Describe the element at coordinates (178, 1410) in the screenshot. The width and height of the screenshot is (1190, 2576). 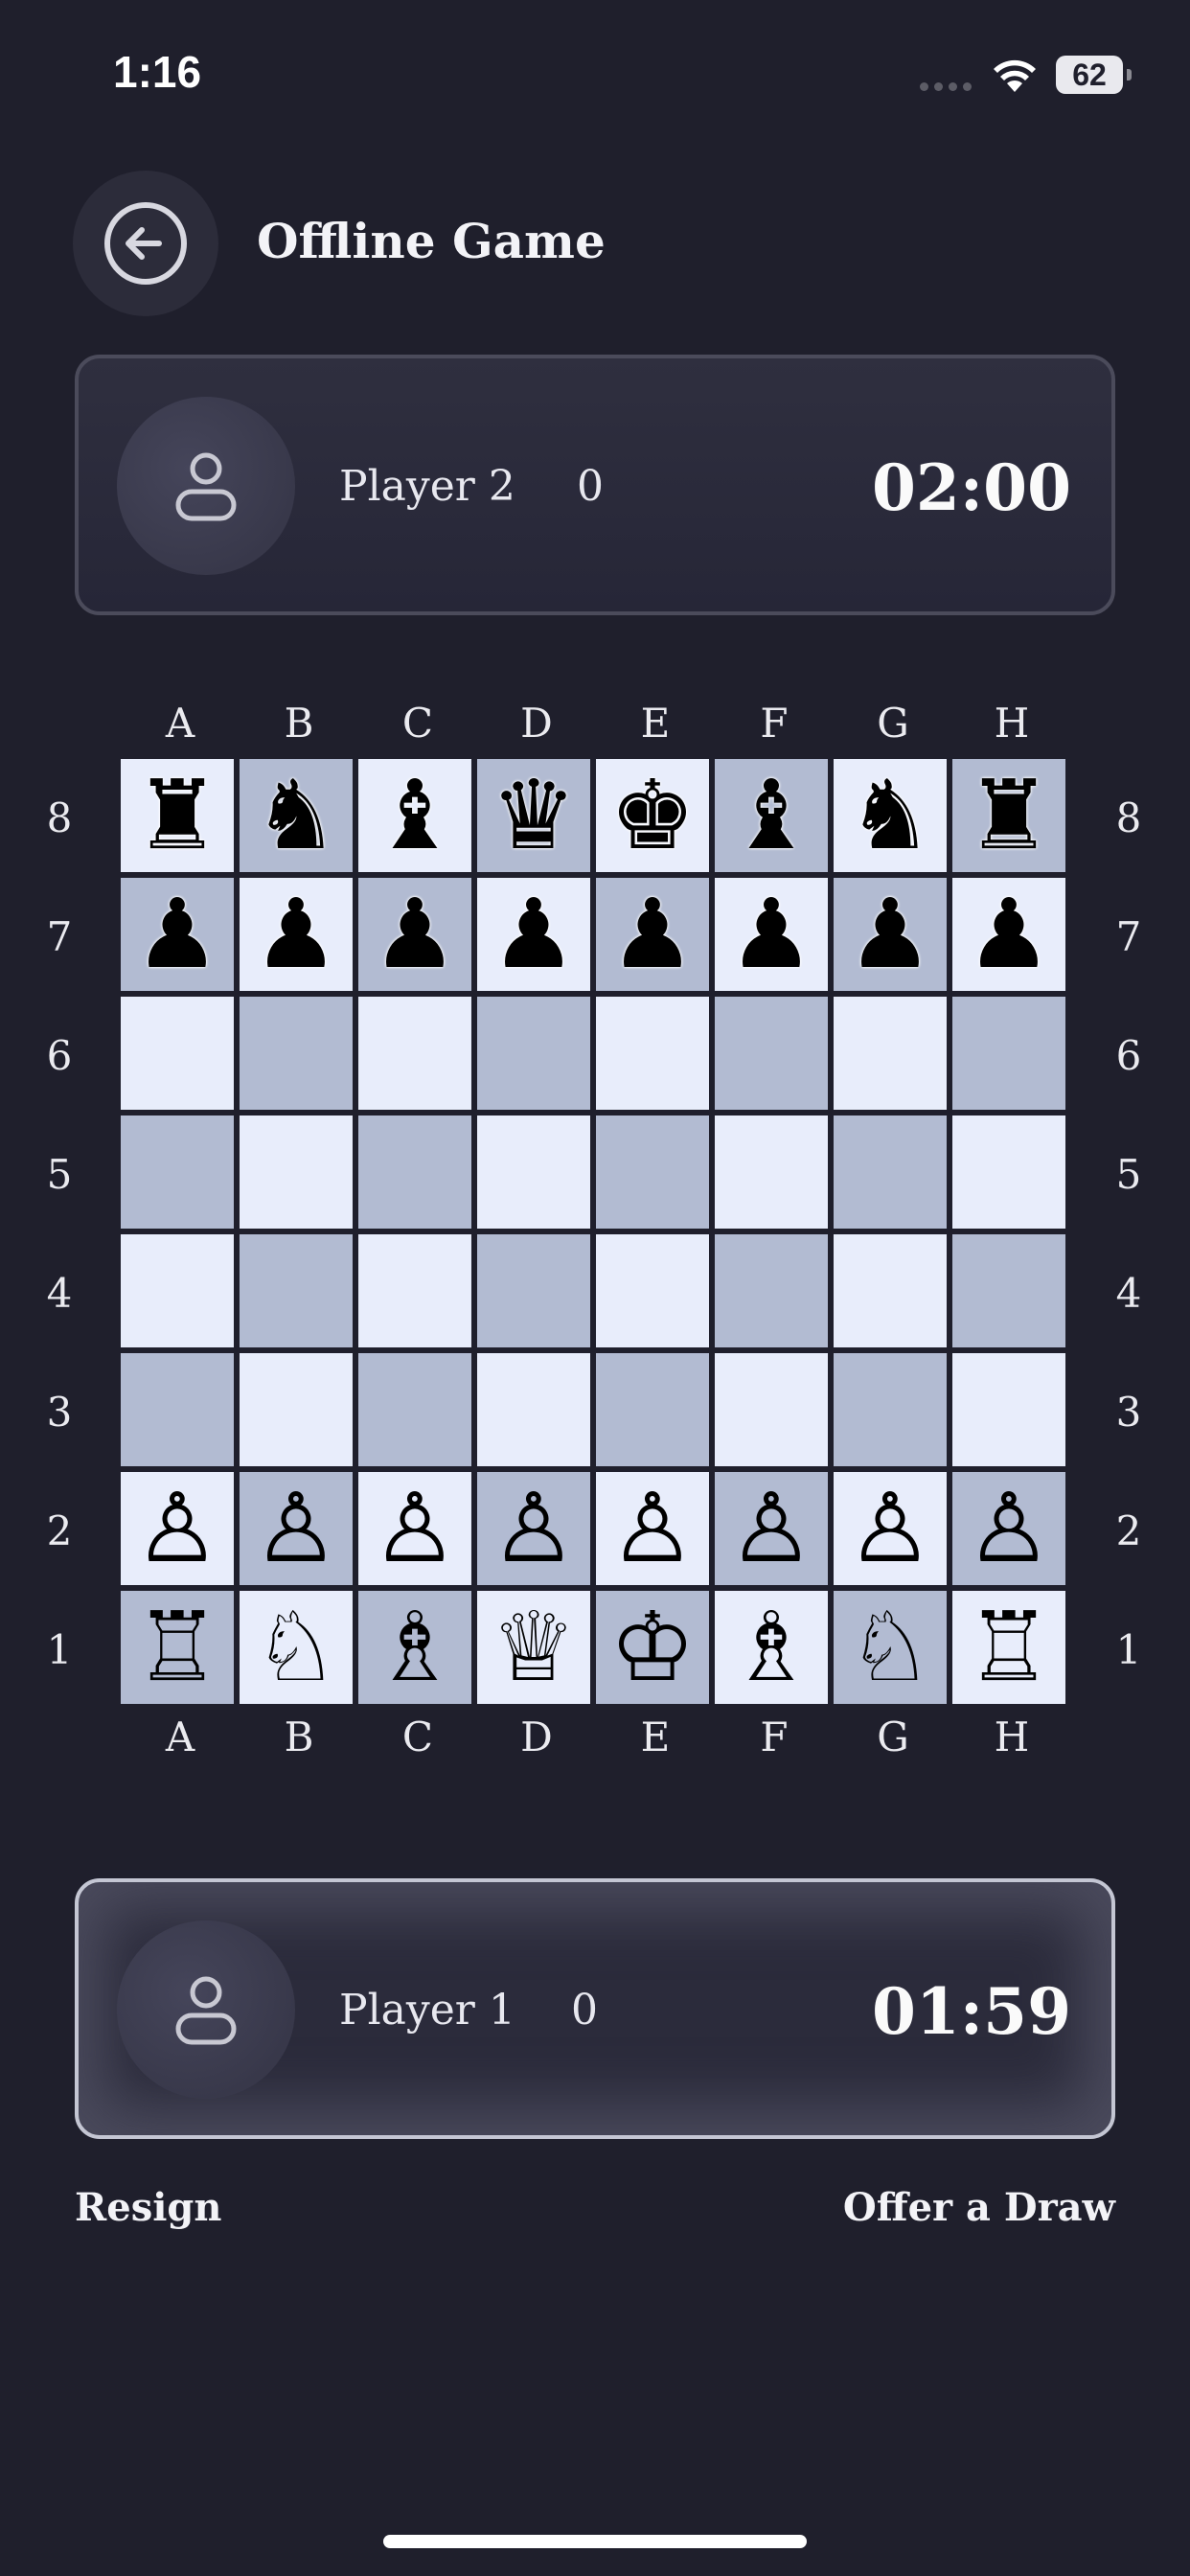
I see `square-a3` at that location.